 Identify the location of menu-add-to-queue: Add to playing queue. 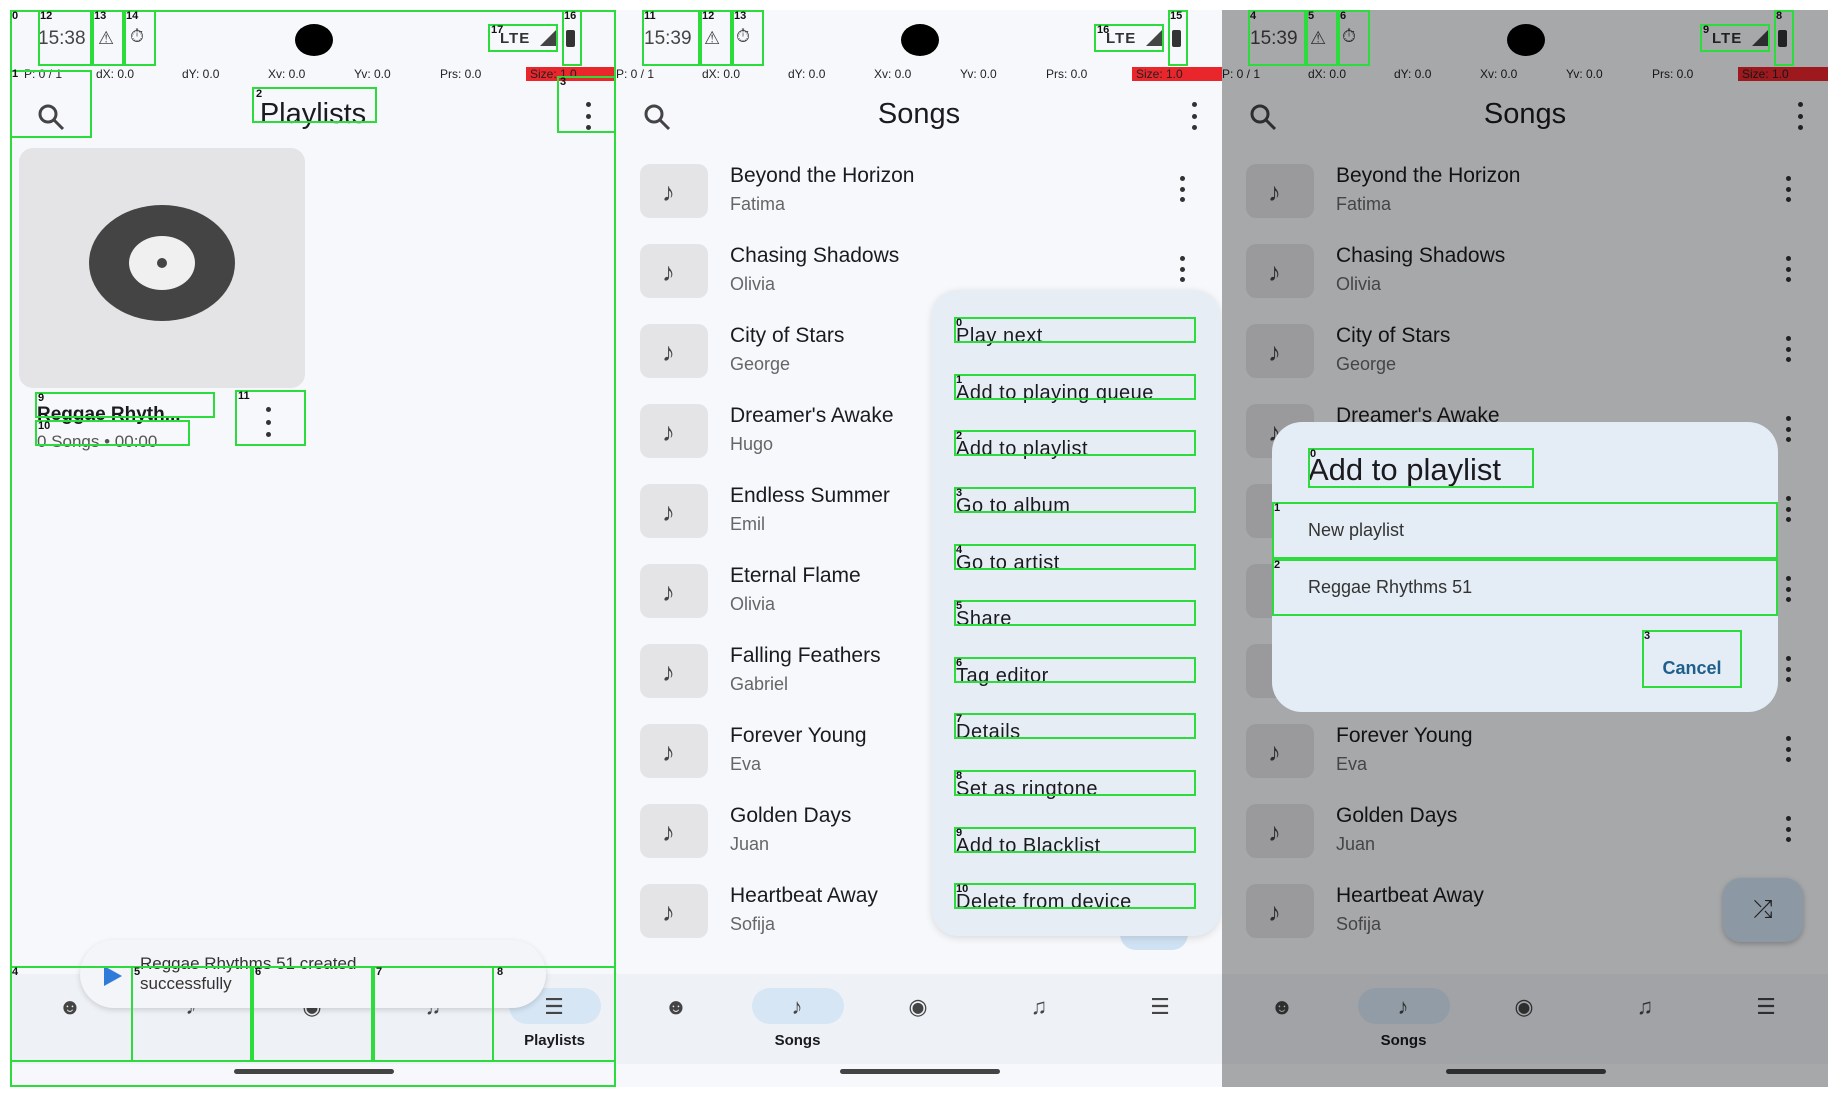
(1076, 396).